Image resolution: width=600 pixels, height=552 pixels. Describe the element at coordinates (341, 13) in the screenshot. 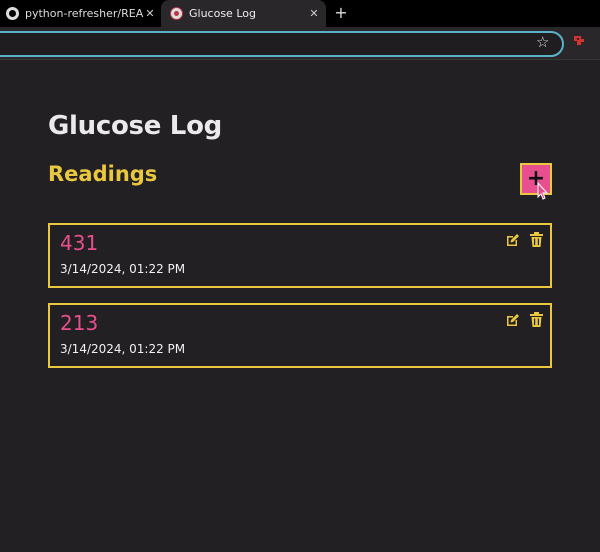

I see `new-tab-button: +` at that location.